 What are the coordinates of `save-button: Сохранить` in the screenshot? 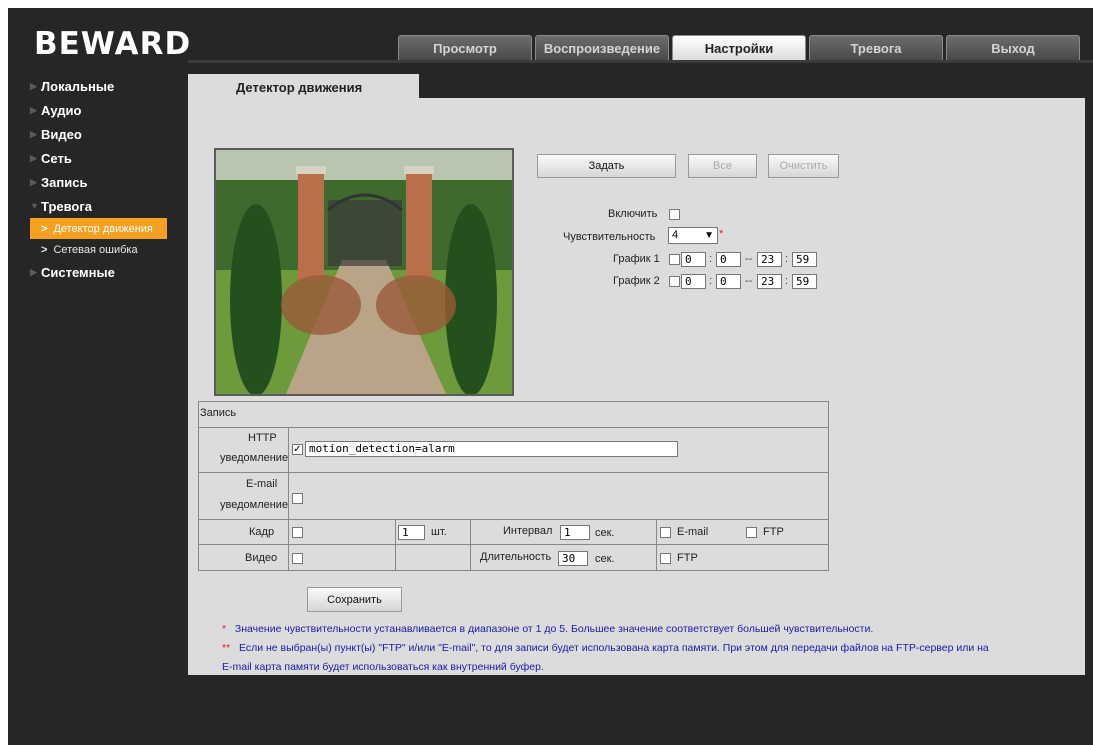 It's located at (354, 599).